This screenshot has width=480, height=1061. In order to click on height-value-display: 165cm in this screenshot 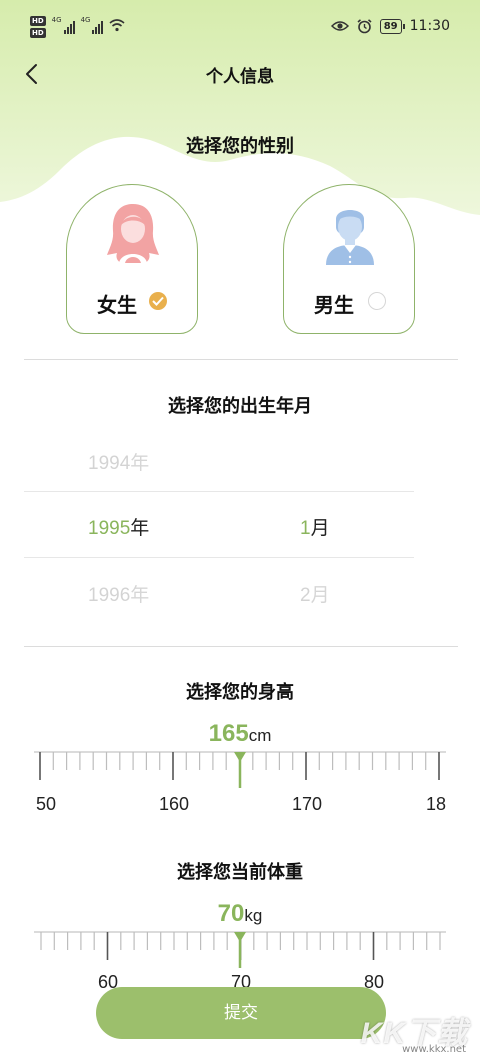, I will do `click(240, 734)`.